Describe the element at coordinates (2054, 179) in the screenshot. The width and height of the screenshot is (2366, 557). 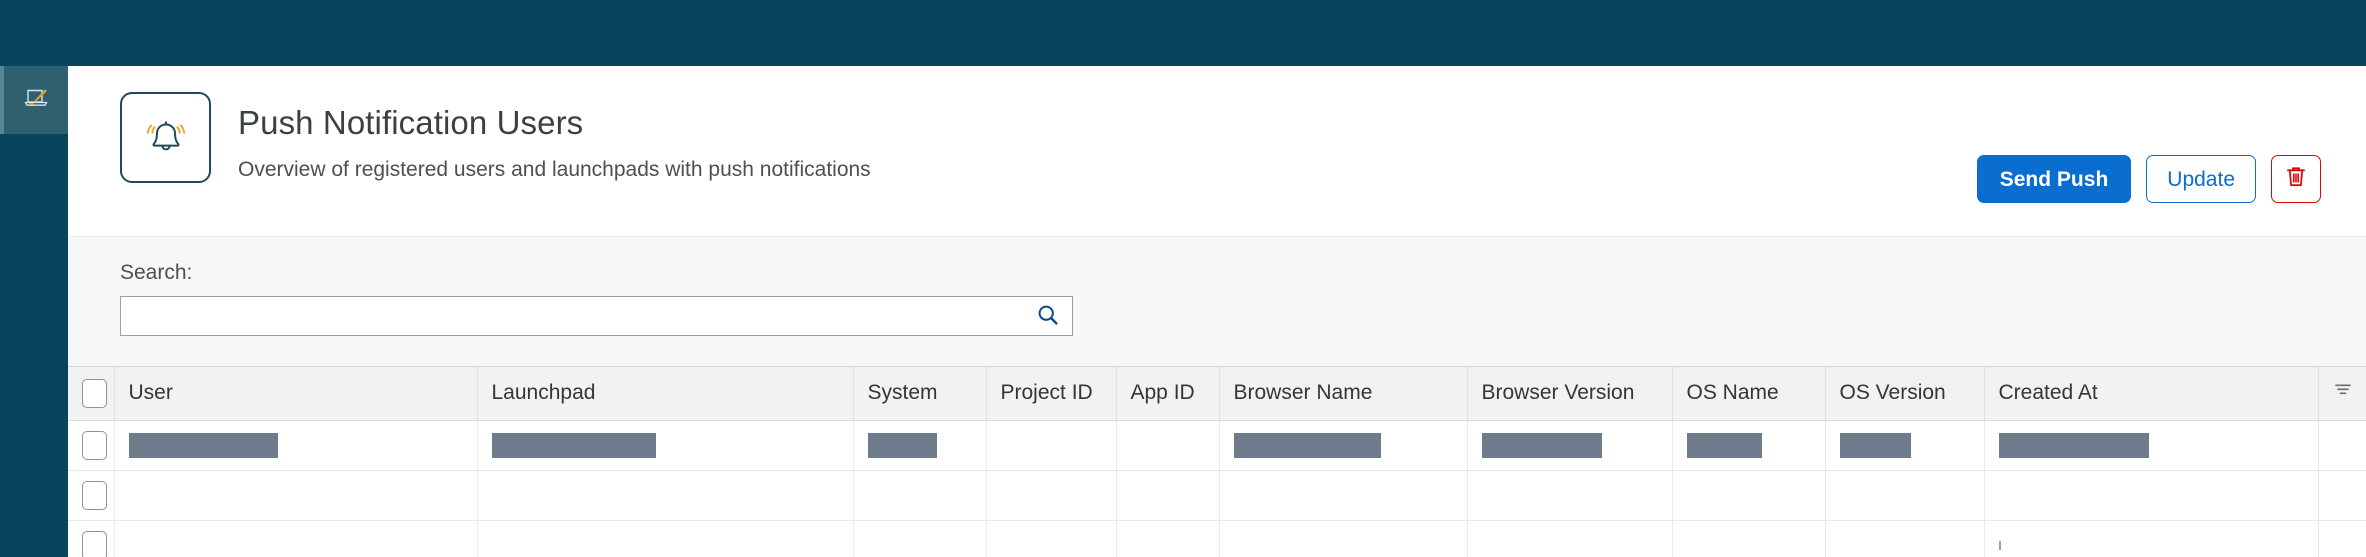
I see `send-push-button: Send Push` at that location.